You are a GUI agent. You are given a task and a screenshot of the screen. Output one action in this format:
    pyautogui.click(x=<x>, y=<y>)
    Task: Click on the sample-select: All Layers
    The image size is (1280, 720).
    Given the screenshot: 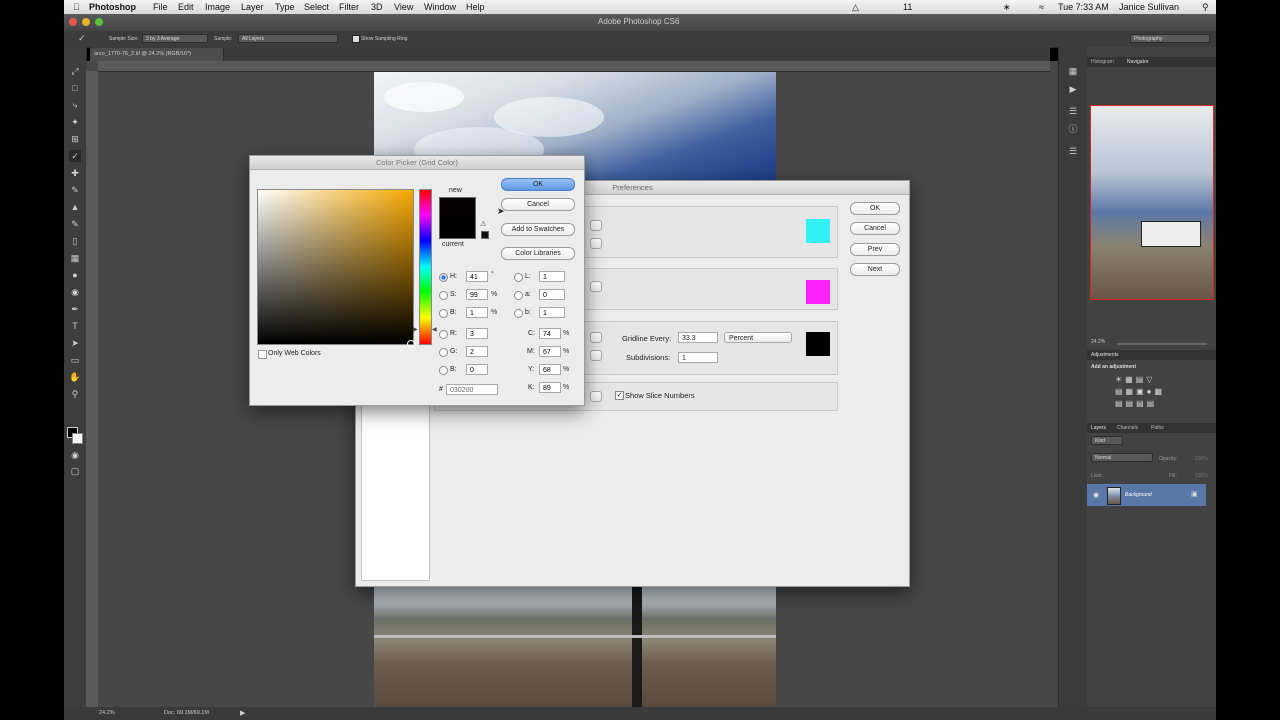 What is the action you would take?
    pyautogui.click(x=288, y=38)
    